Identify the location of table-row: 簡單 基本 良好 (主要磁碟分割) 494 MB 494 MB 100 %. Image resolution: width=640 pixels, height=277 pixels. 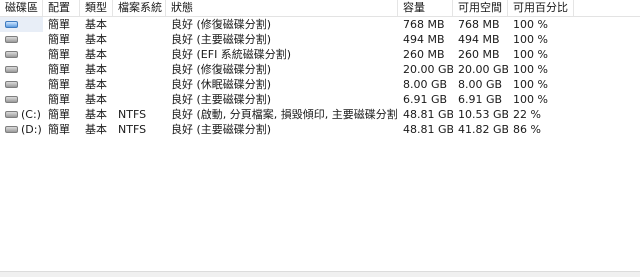
(320, 39).